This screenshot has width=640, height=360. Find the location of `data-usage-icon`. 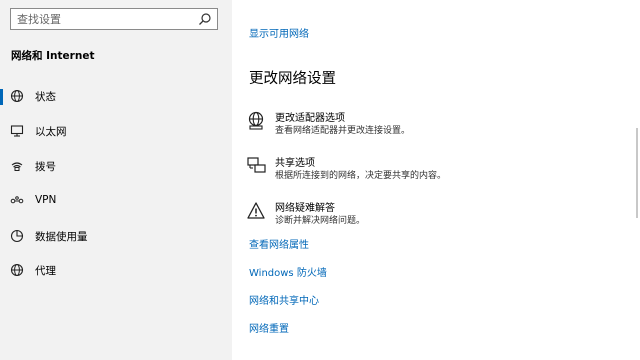

data-usage-icon is located at coordinates (17, 236).